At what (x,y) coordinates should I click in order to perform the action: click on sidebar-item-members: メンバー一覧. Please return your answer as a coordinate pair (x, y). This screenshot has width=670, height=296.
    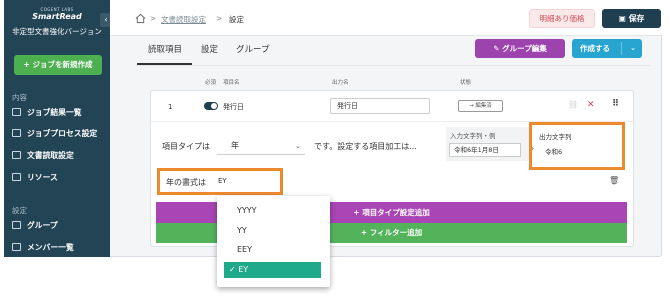
    Looking at the image, I should click on (60, 248).